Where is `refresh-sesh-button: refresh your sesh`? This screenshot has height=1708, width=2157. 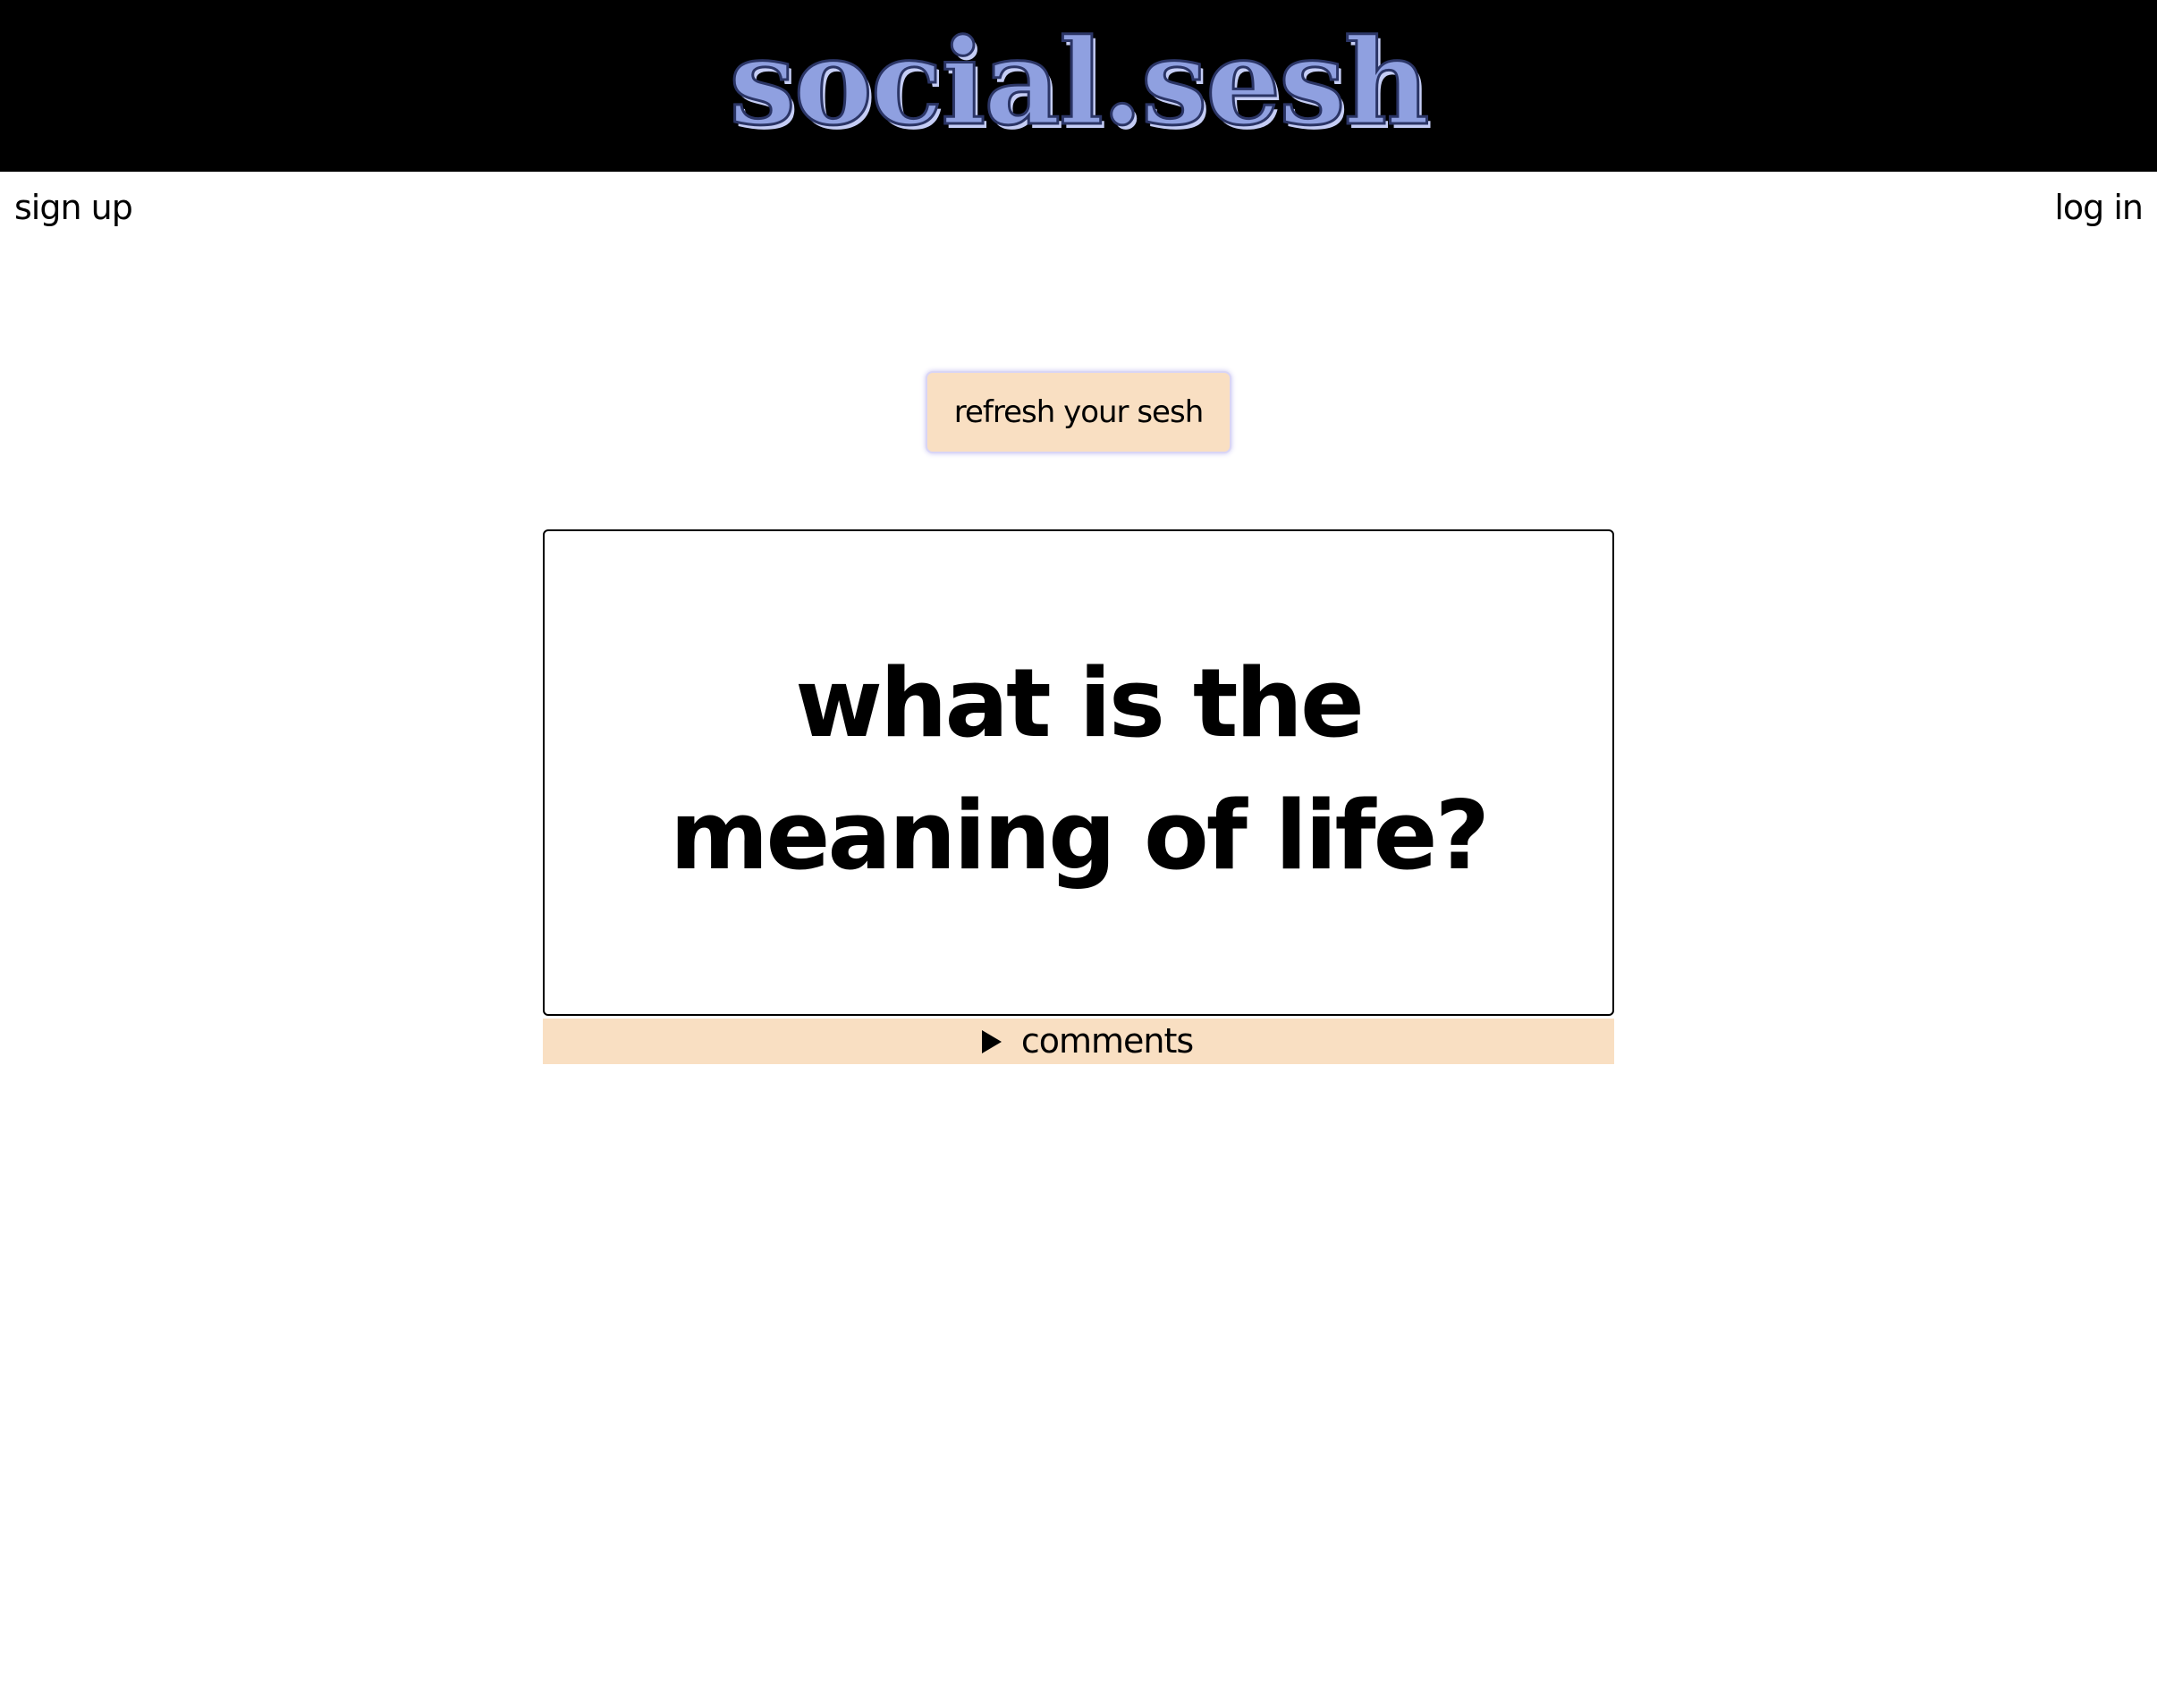
refresh-sesh-button: refresh your sesh is located at coordinates (1078, 412).